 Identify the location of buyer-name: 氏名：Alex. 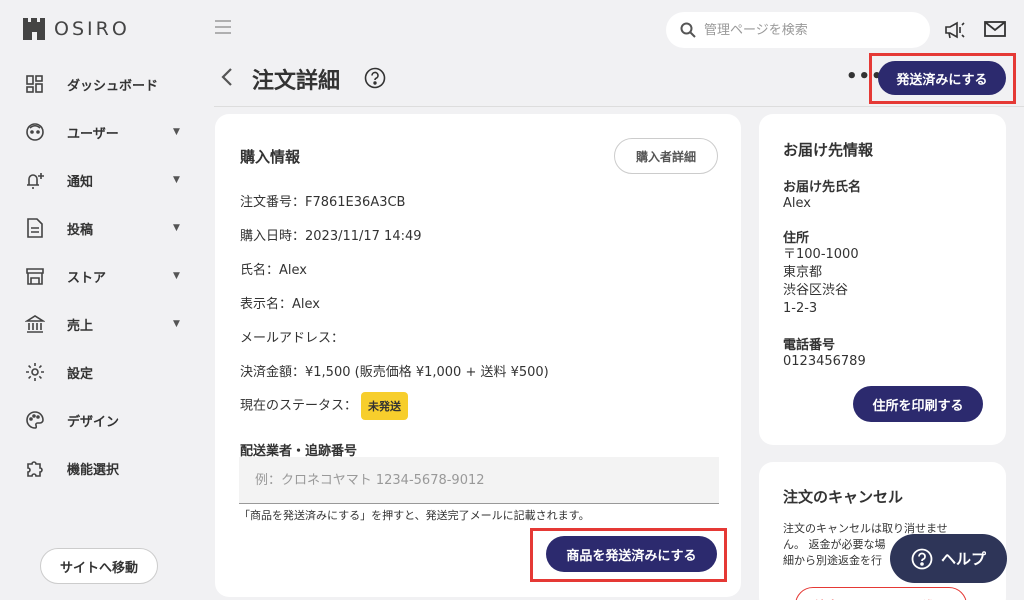
(273, 270).